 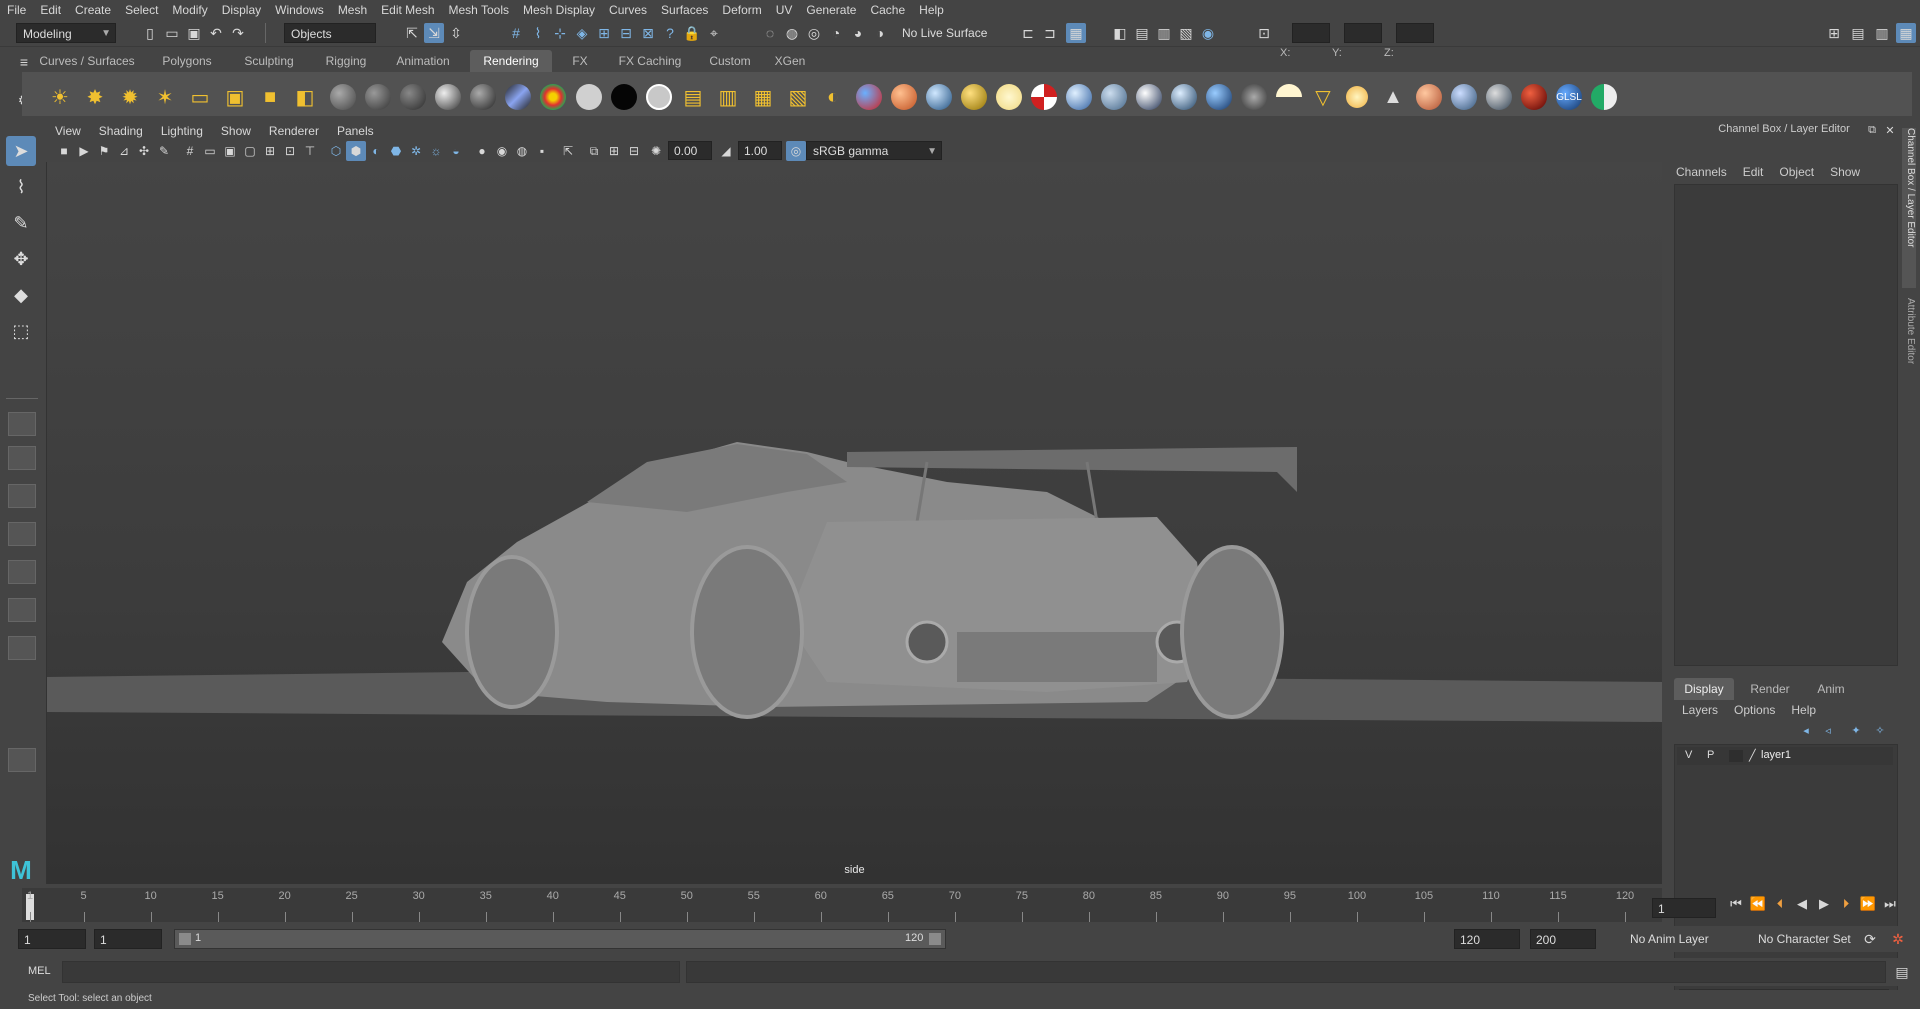 What do you see at coordinates (692, 33) in the screenshot?
I see `lock-icon: 🔒` at bounding box center [692, 33].